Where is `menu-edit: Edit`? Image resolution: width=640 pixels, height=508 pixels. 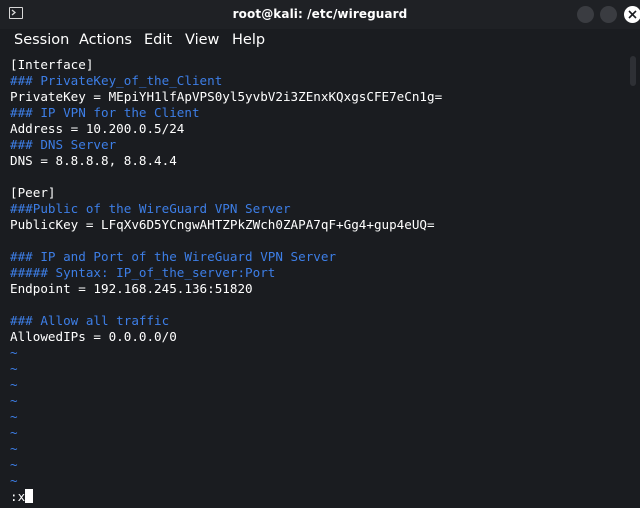 menu-edit: Edit is located at coordinates (158, 40).